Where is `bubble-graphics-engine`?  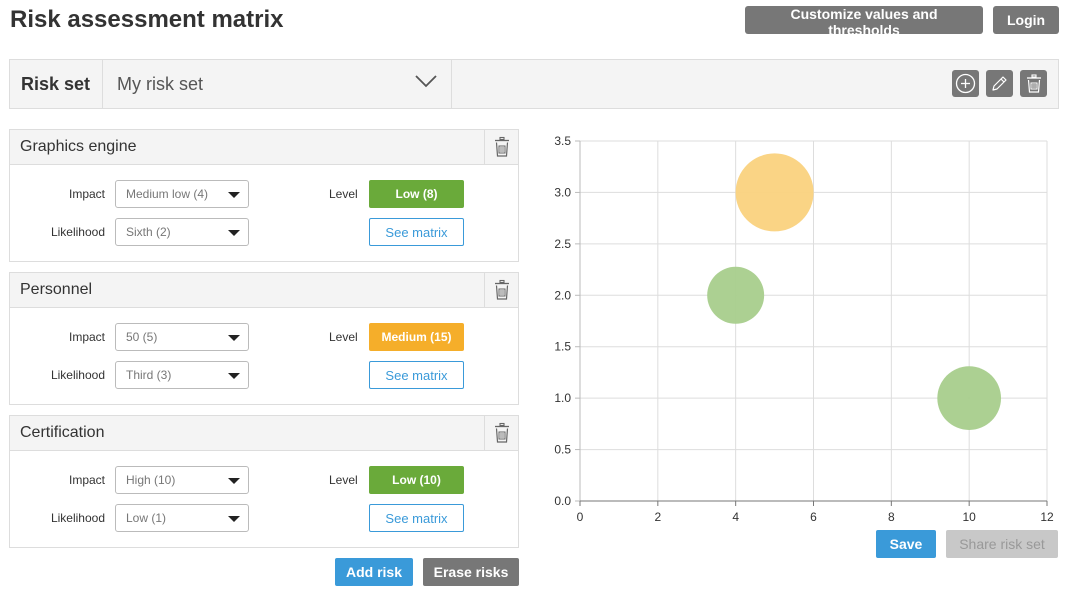 bubble-graphics-engine is located at coordinates (736, 295).